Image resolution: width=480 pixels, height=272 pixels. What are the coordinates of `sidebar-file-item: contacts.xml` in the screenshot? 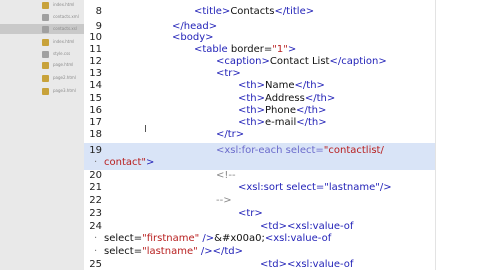 It's located at (42, 17).